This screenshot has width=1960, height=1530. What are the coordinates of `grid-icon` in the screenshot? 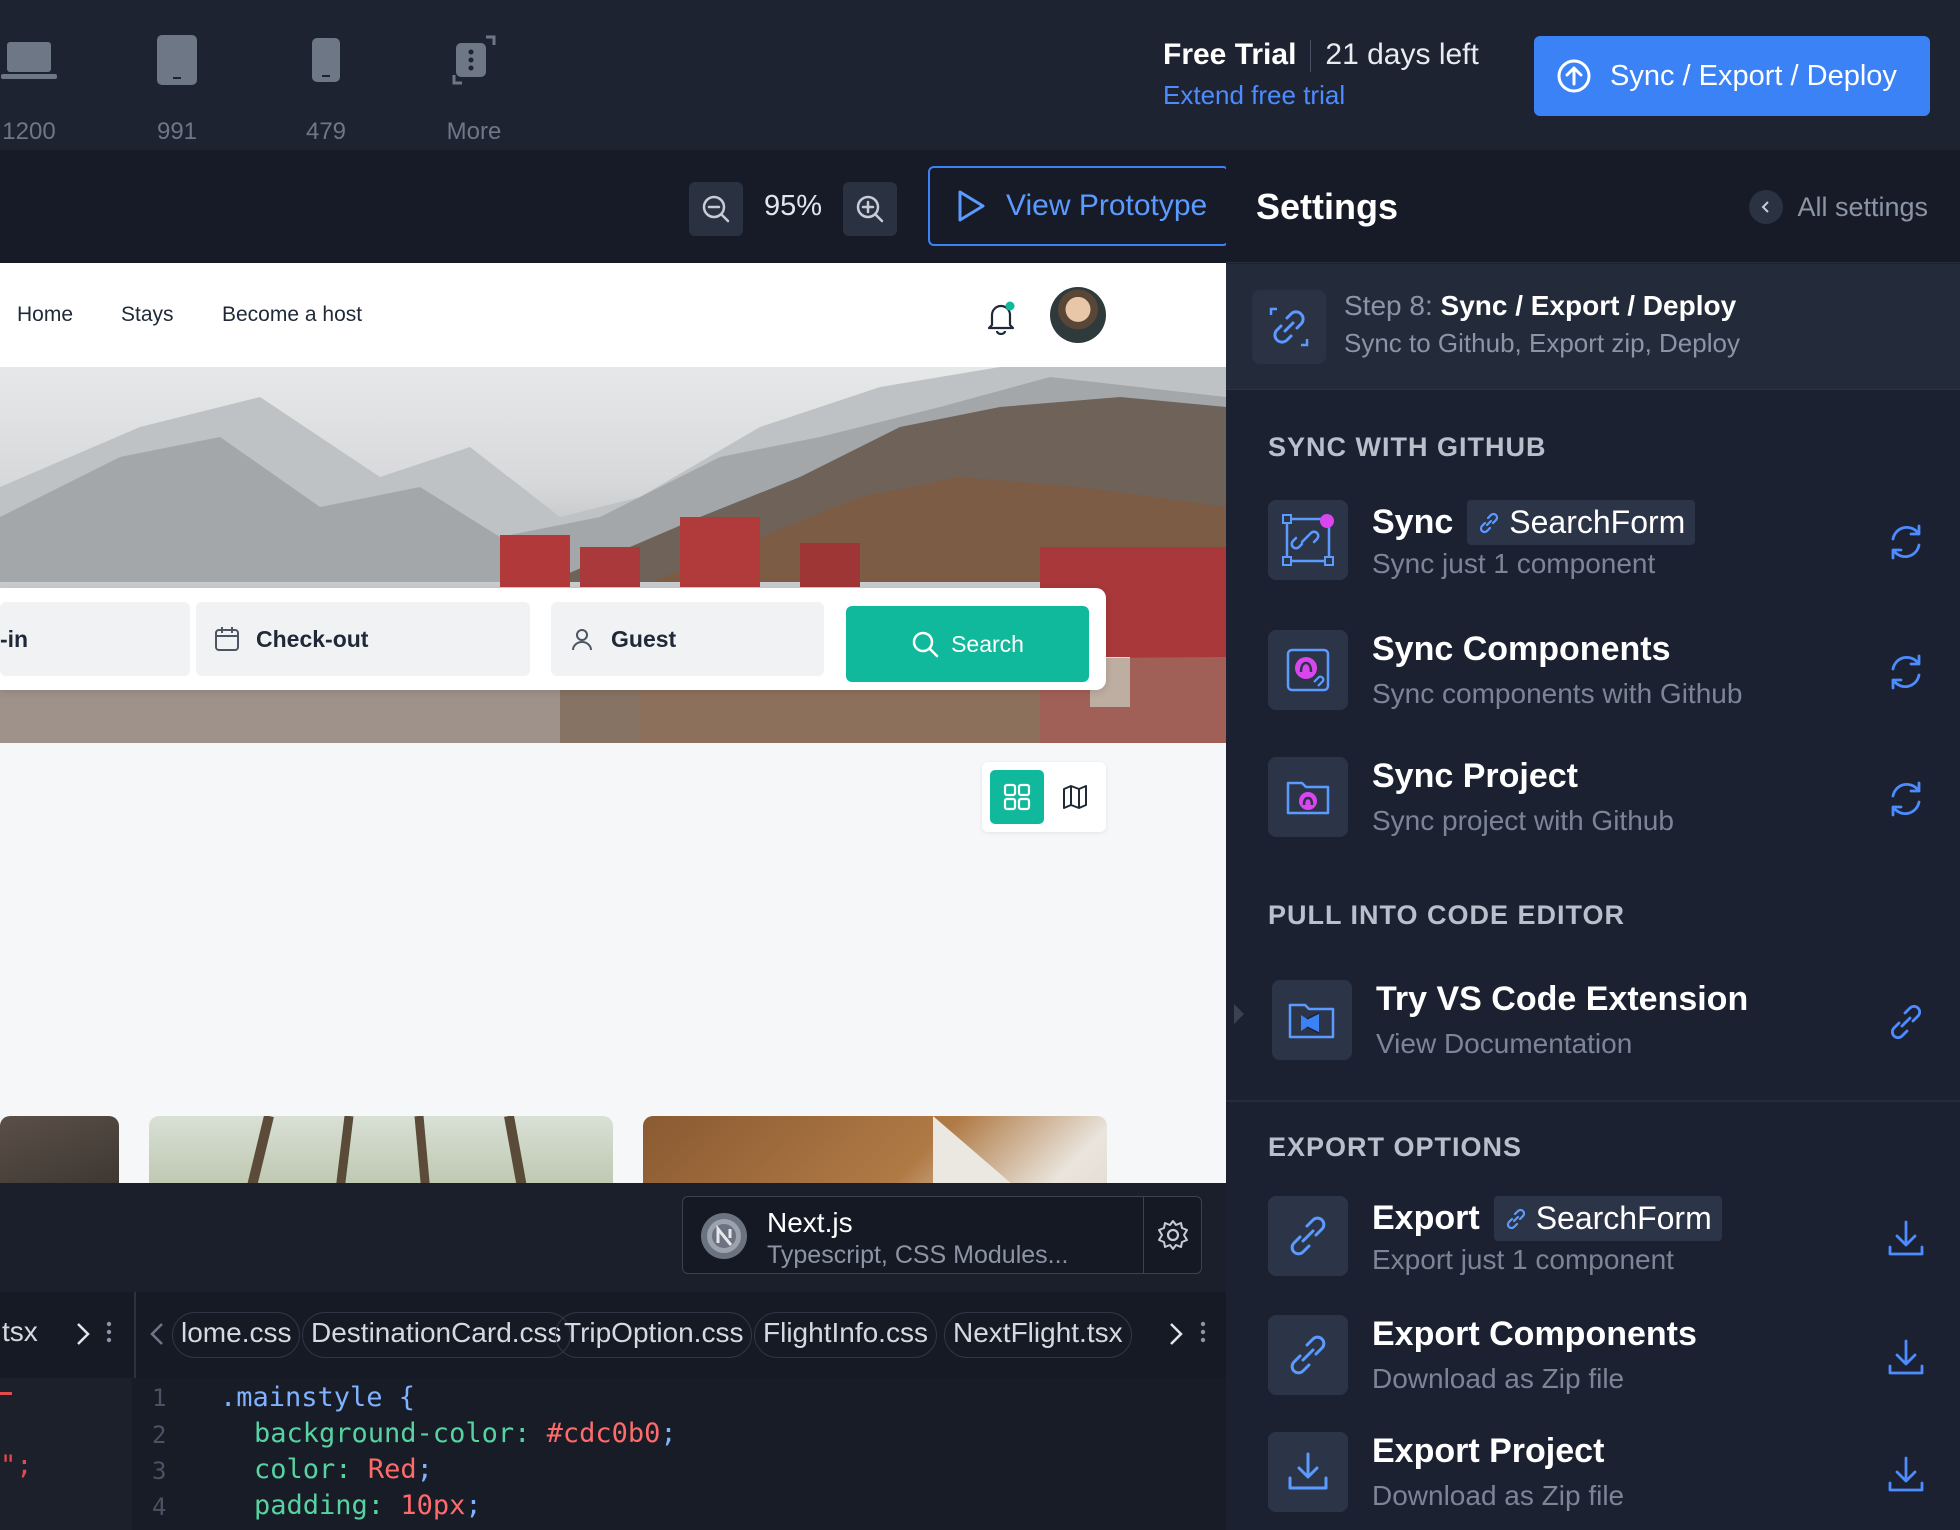 It's located at (1017, 797).